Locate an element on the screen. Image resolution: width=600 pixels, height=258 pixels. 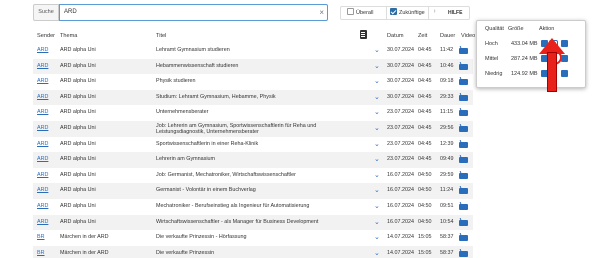
col-titel: Titel is located at coordinates (161, 36).